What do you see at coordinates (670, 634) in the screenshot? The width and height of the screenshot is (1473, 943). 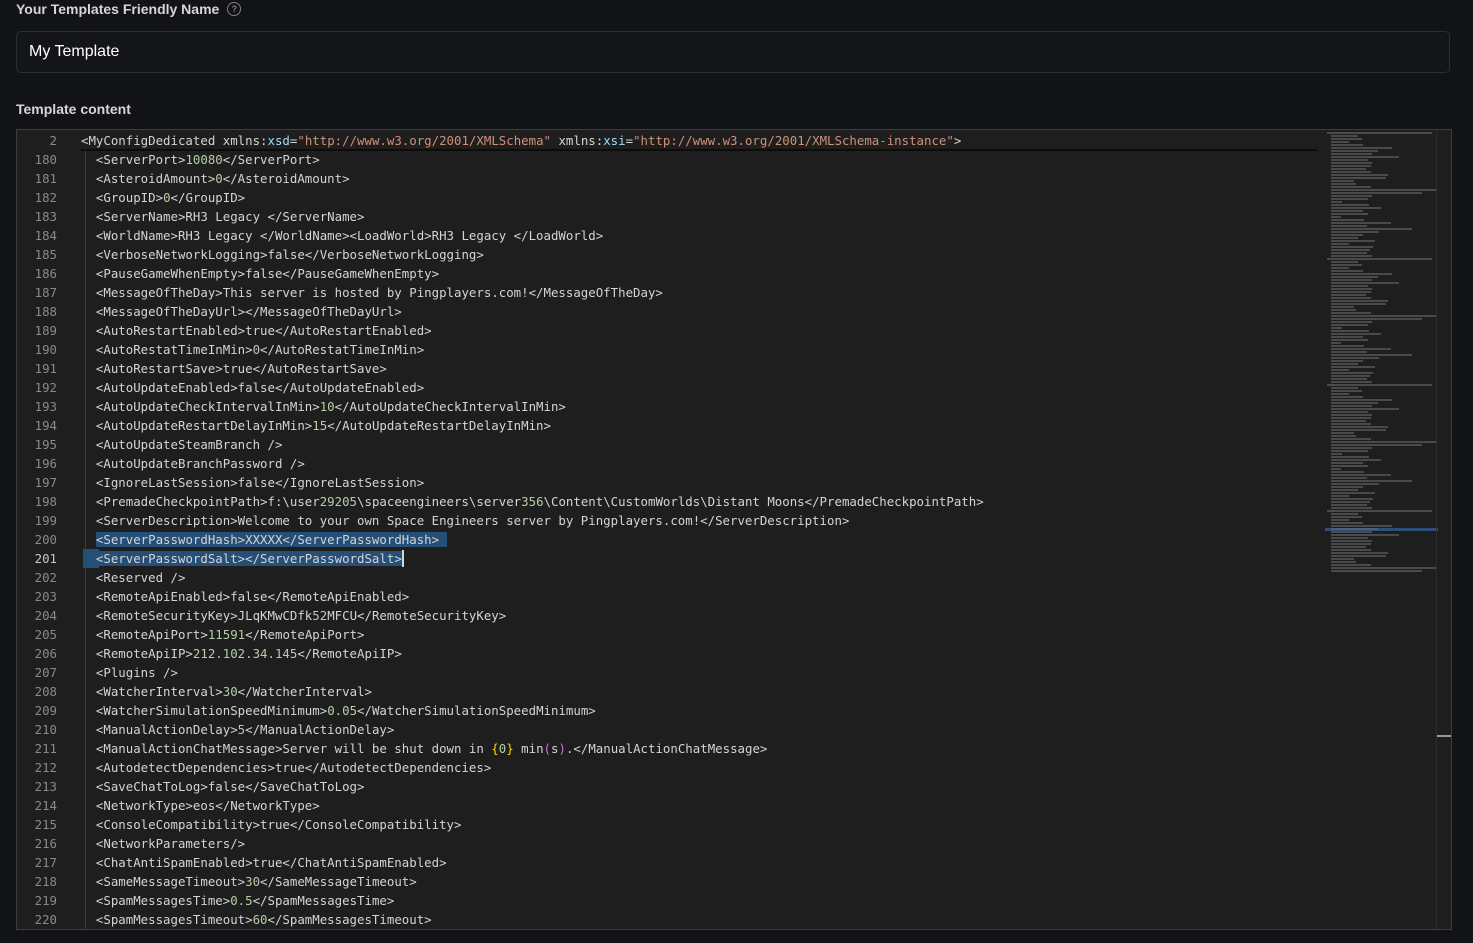 I see `code-line: 205 <RemoteApiPort>11591</RemoteApiPort>` at bounding box center [670, 634].